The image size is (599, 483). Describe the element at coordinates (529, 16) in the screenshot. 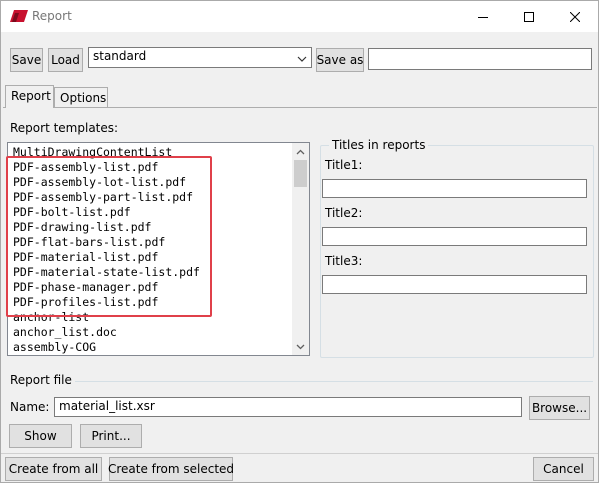

I see `maximize-icon` at that location.